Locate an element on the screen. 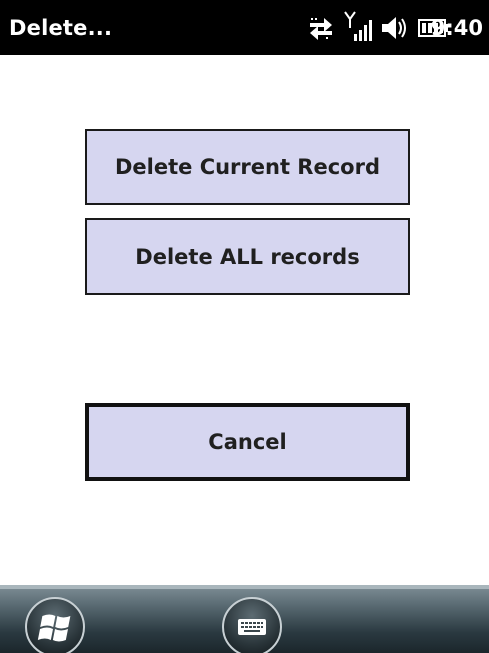  windows-start-icon is located at coordinates (54, 628).